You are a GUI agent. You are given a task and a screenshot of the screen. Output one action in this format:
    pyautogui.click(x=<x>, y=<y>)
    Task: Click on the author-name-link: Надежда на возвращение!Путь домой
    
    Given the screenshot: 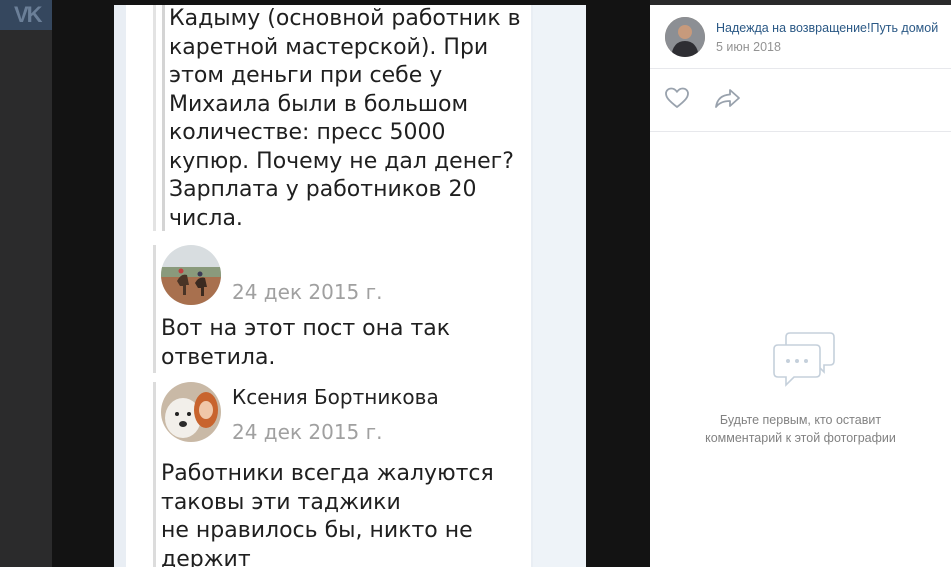 What is the action you would take?
    pyautogui.click(x=828, y=28)
    